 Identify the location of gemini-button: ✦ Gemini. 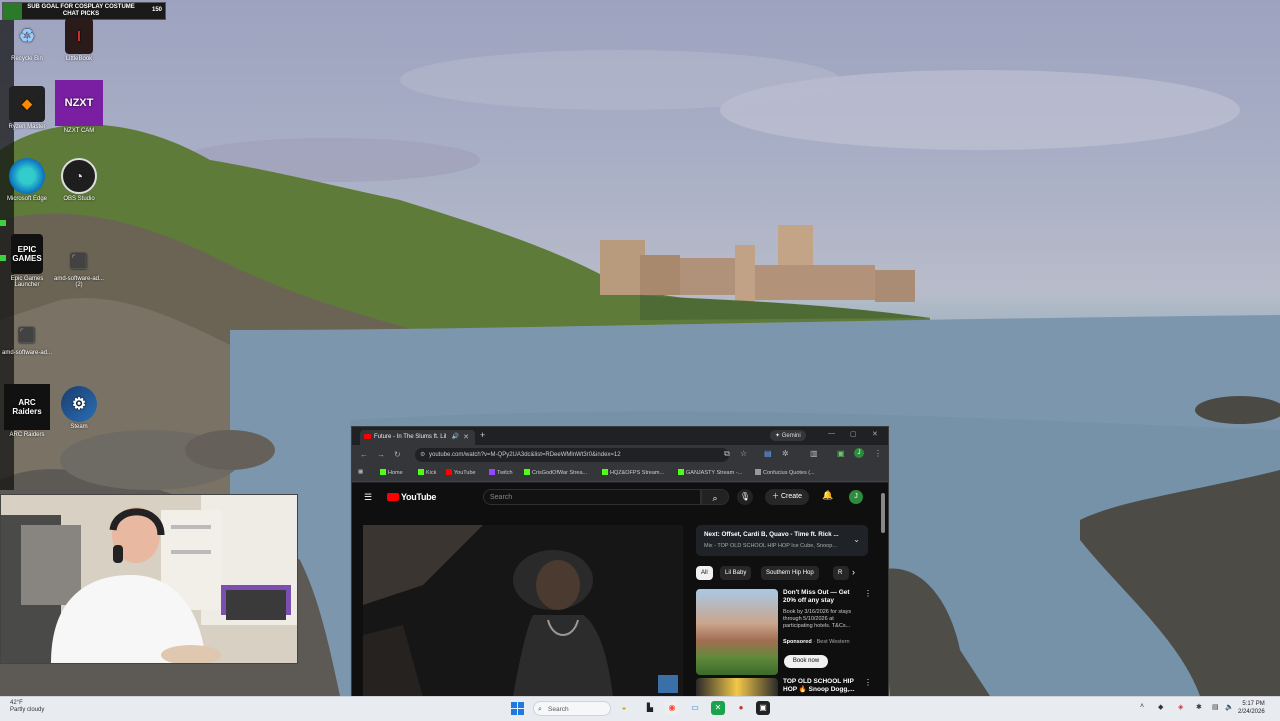
(788, 435).